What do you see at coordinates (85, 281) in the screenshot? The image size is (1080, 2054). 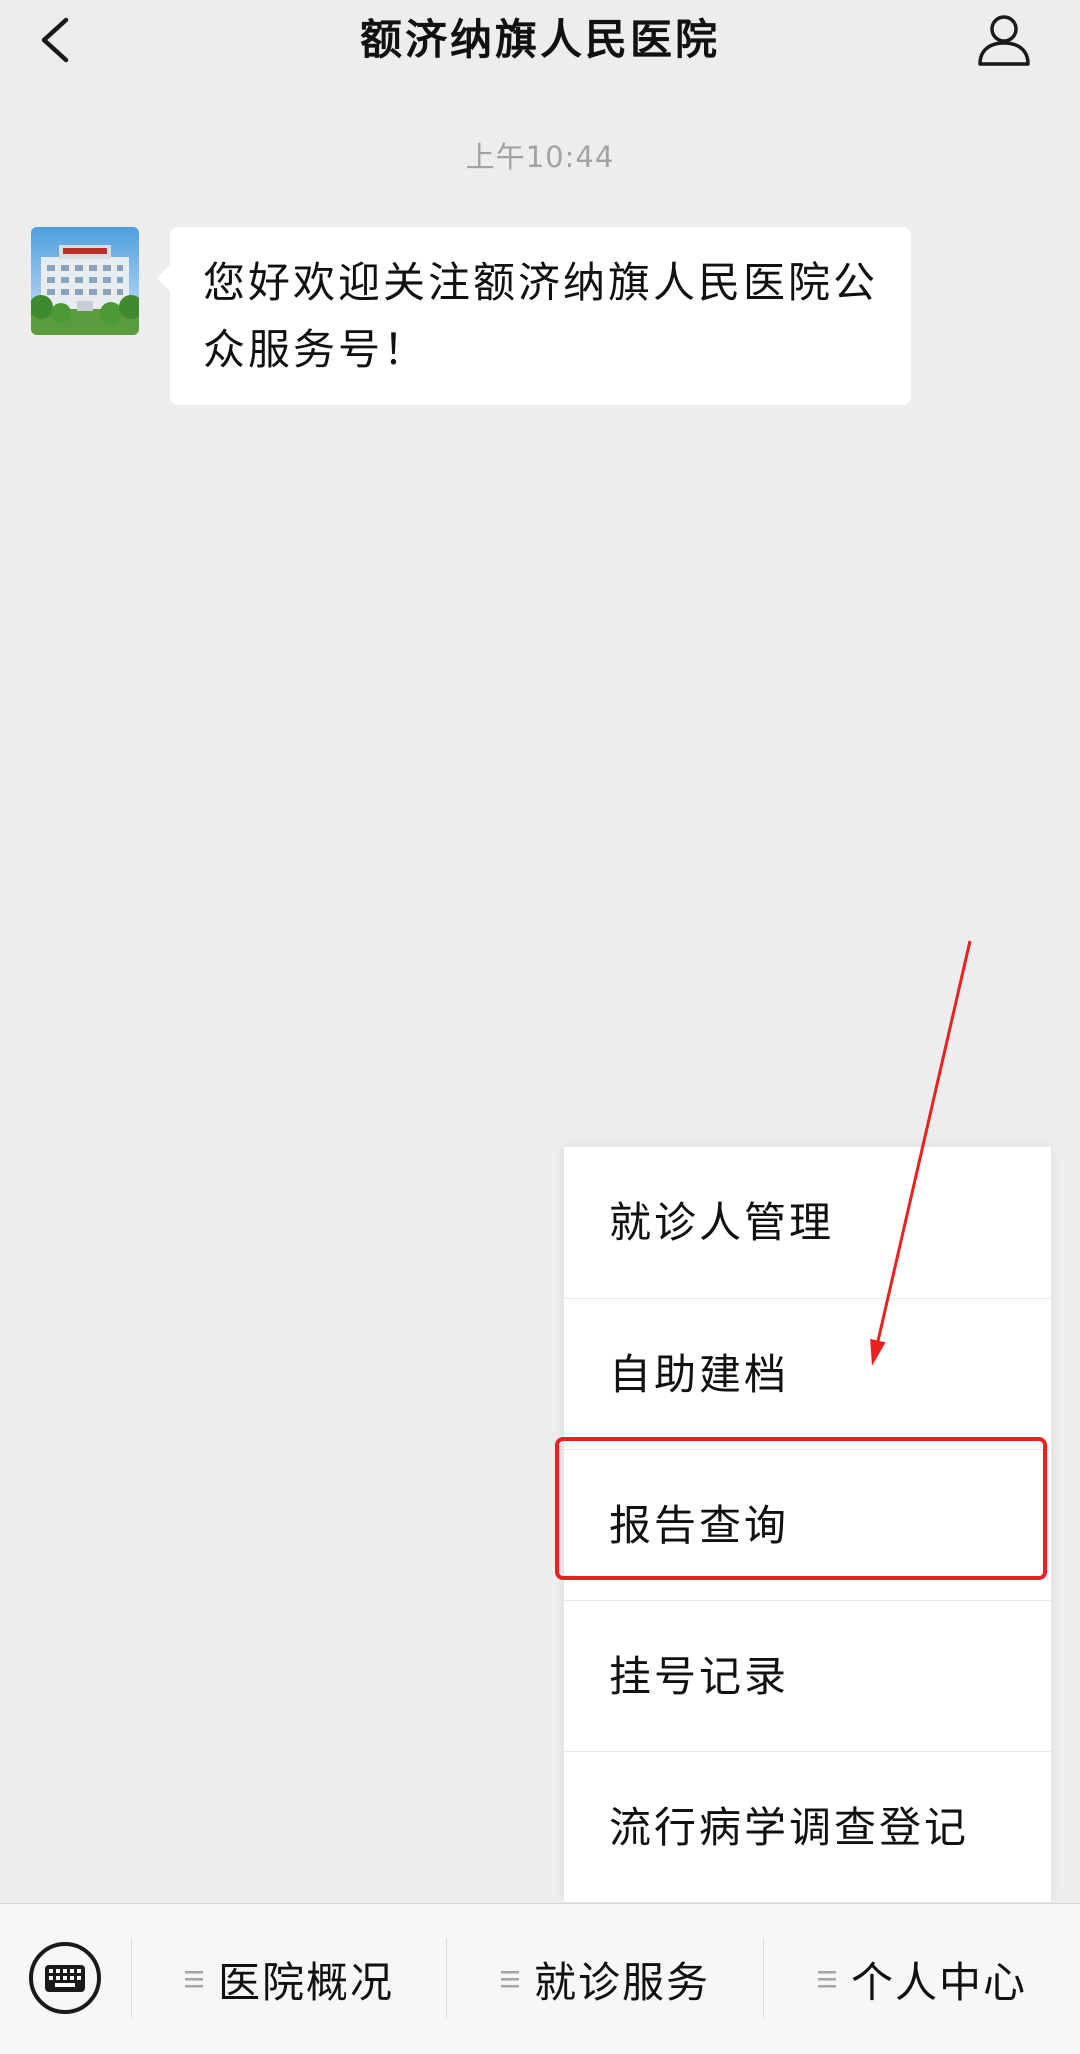 I see `hospital-avatar` at bounding box center [85, 281].